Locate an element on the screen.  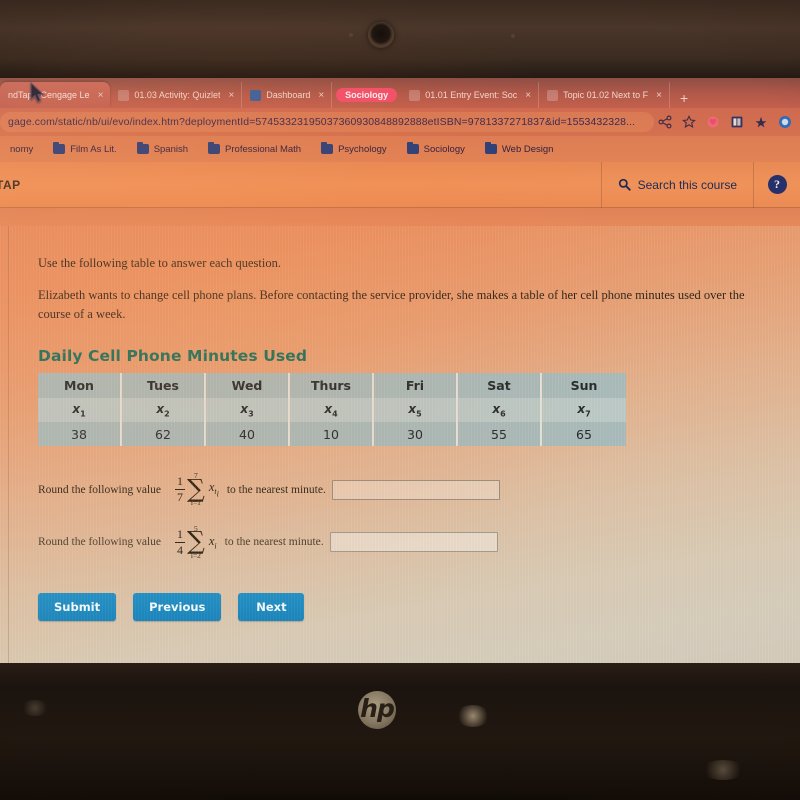
extension-pink-icon is located at coordinates (713, 122).